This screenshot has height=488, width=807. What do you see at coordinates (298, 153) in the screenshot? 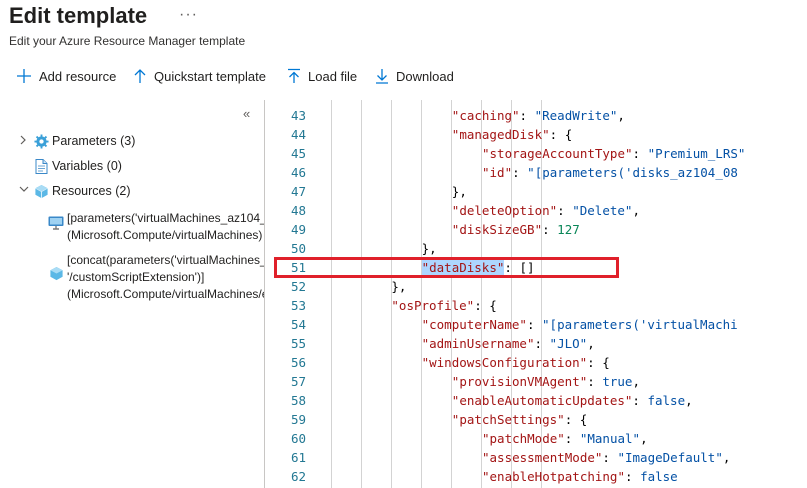
I see `line-number: 45` at bounding box center [298, 153].